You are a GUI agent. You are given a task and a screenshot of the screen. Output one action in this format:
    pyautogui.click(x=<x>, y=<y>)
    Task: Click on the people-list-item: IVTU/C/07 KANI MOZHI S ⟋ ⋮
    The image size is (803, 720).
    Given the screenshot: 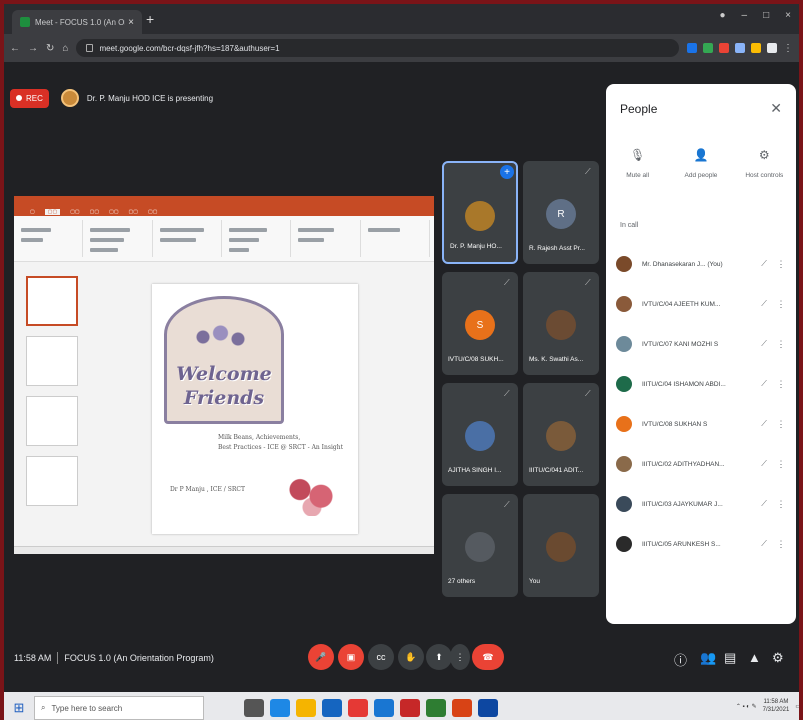 What is the action you would take?
    pyautogui.click(x=701, y=344)
    